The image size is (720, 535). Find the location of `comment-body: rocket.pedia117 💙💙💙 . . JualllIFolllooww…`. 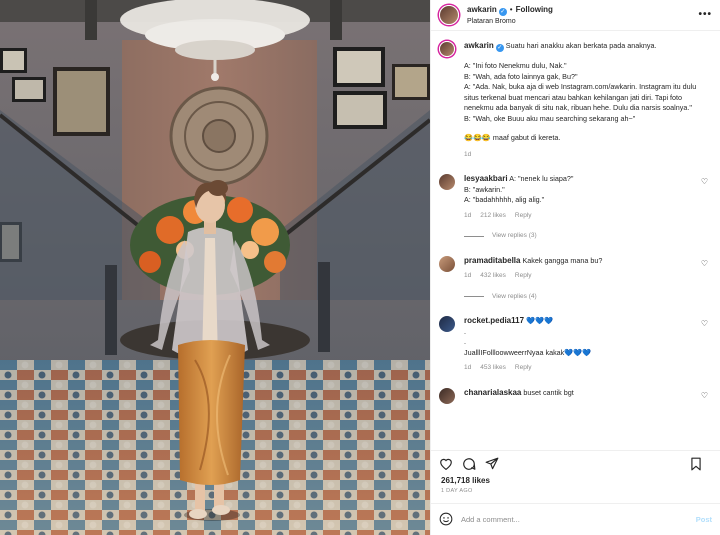

comment-body: rocket.pedia117 💙💙💙 . . JualllIFolllooww… is located at coordinates (587, 345).